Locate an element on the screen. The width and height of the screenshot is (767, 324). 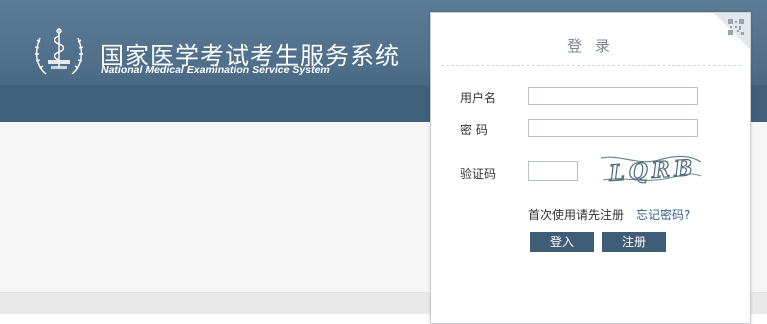
first-use-register-text: 首次使用请先注册 is located at coordinates (576, 214).